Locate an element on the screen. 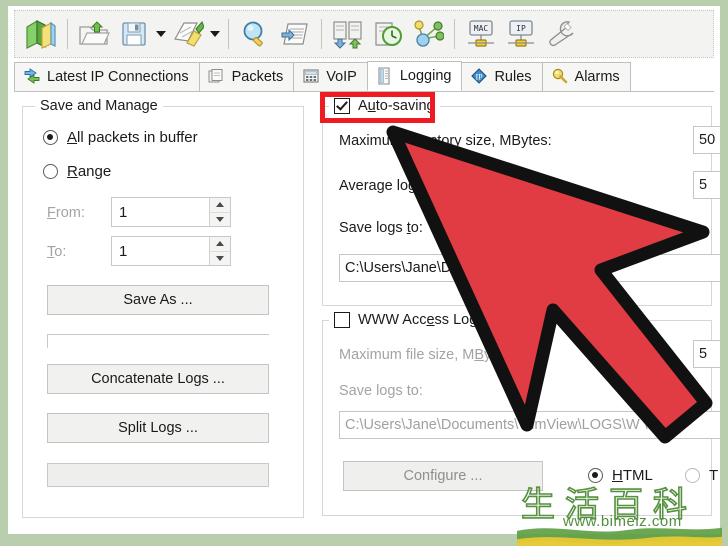 The height and width of the screenshot is (546, 728). packets-icon is located at coordinates (217, 77).